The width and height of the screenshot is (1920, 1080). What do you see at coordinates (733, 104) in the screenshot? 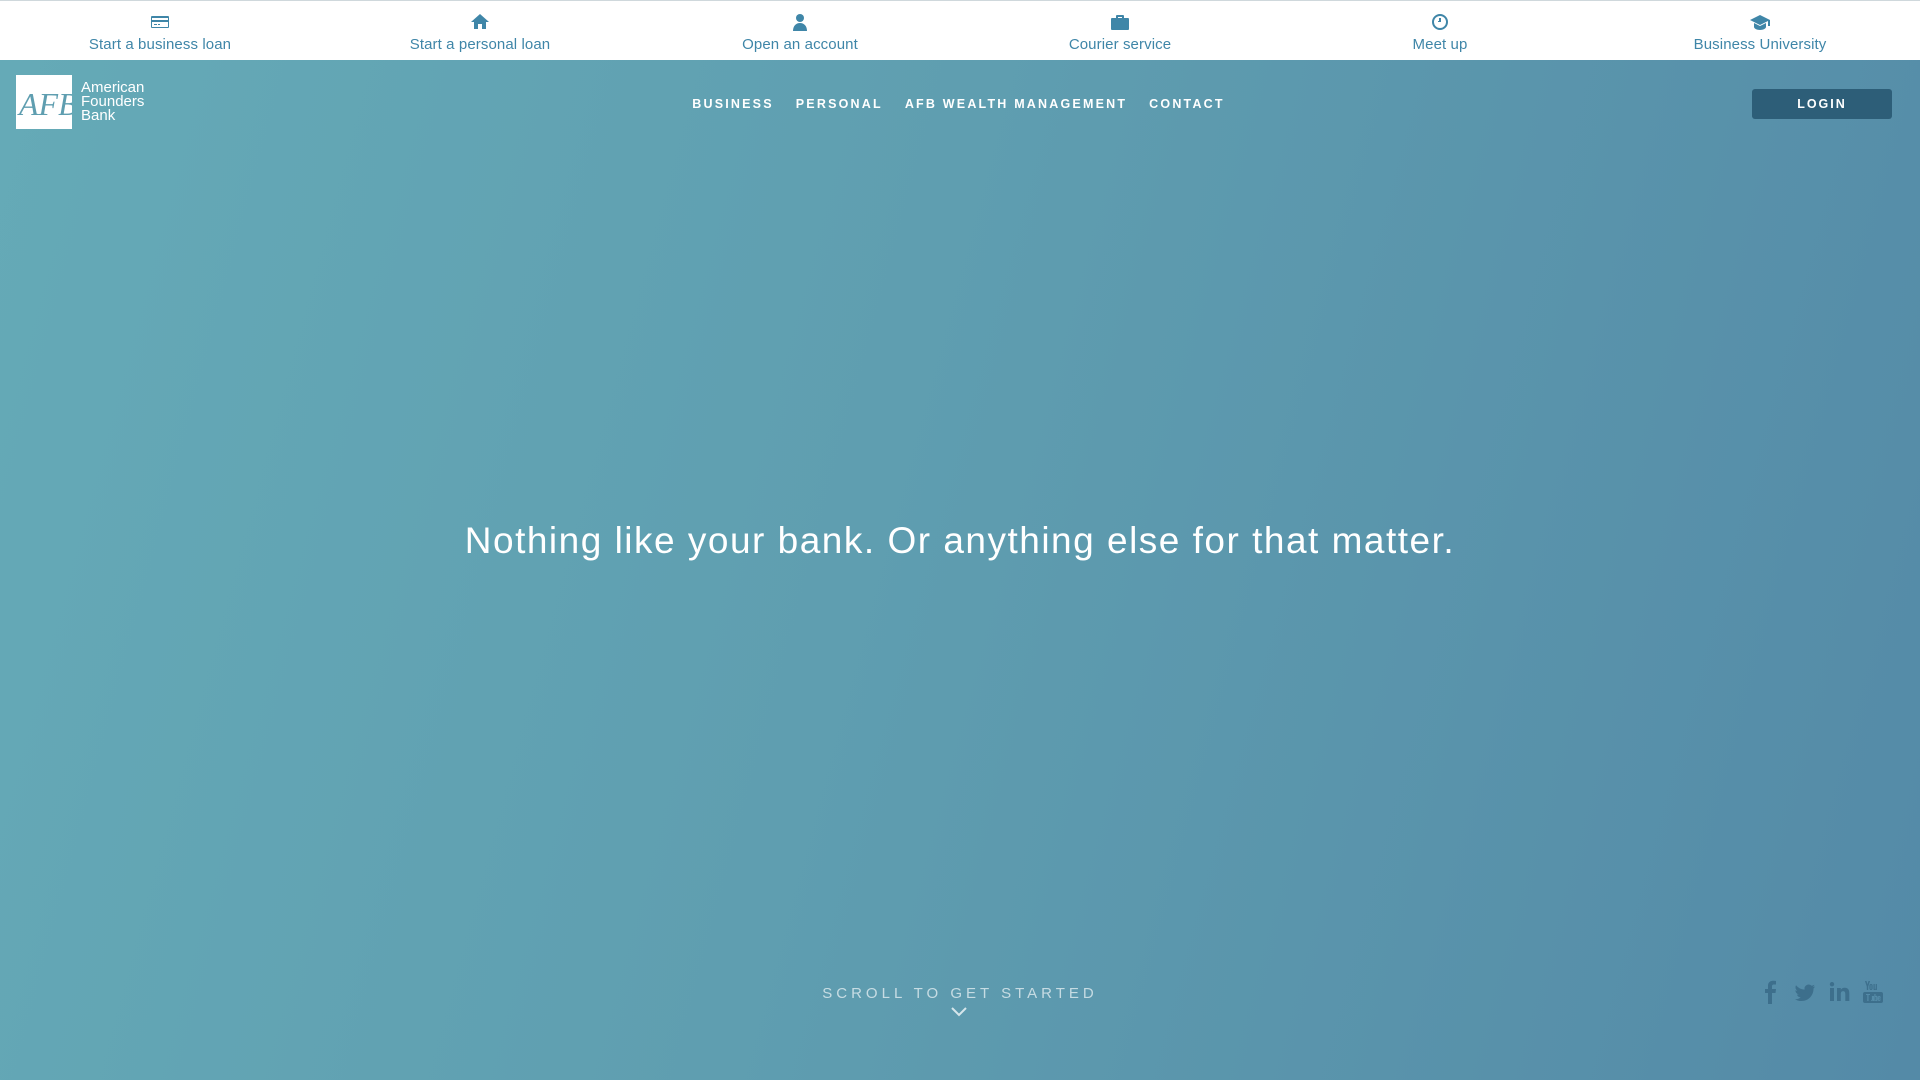
I see `nav-business: BUSINESS` at bounding box center [733, 104].